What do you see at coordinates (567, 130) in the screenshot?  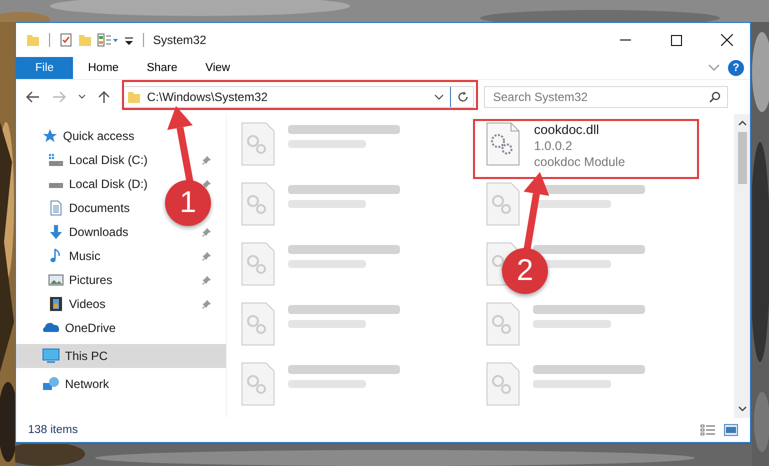 I see `file-name: cookdoc.dll` at bounding box center [567, 130].